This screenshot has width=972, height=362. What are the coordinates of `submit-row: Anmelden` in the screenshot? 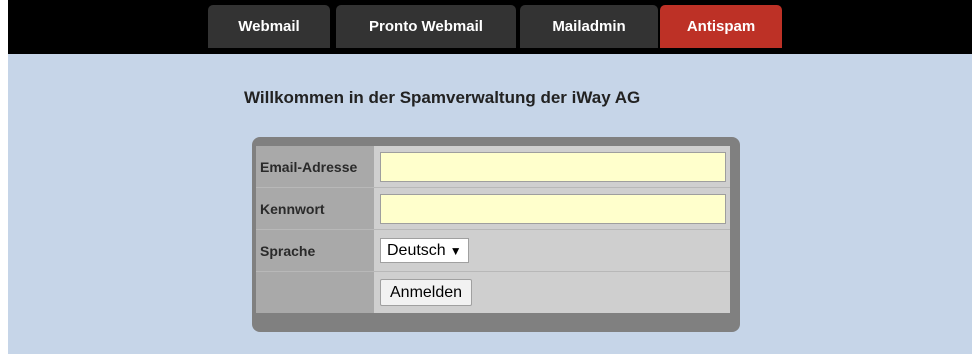 It's located at (493, 292).